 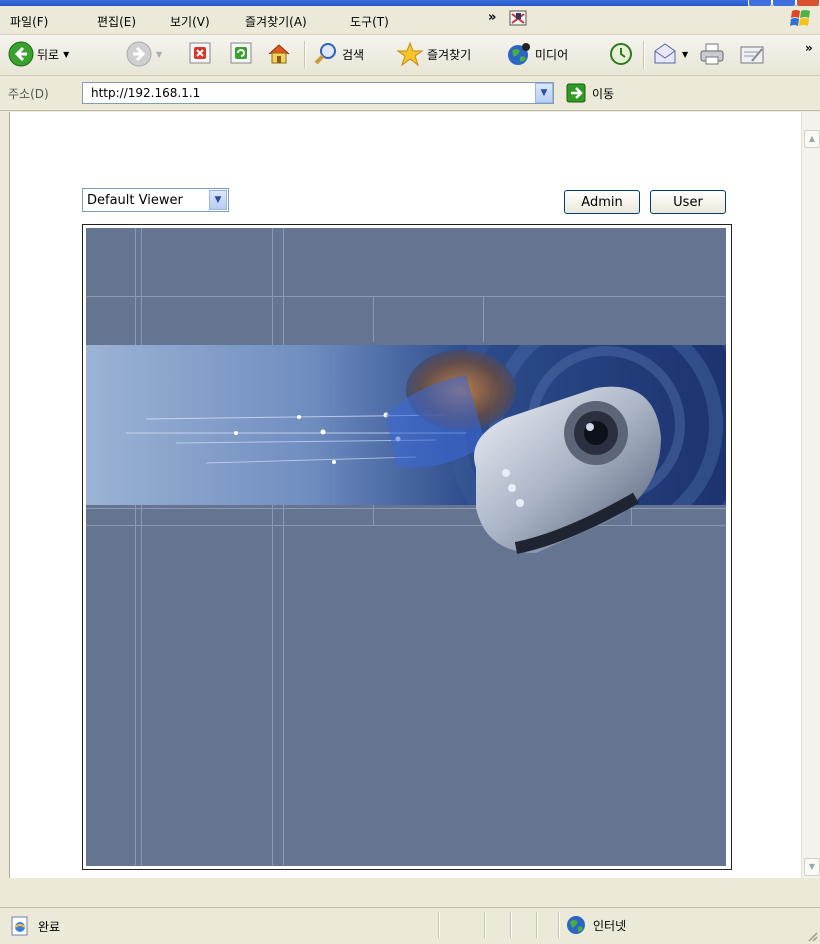 What do you see at coordinates (410, 925) in the screenshot?
I see `status-bar: 완료 인터넷` at bounding box center [410, 925].